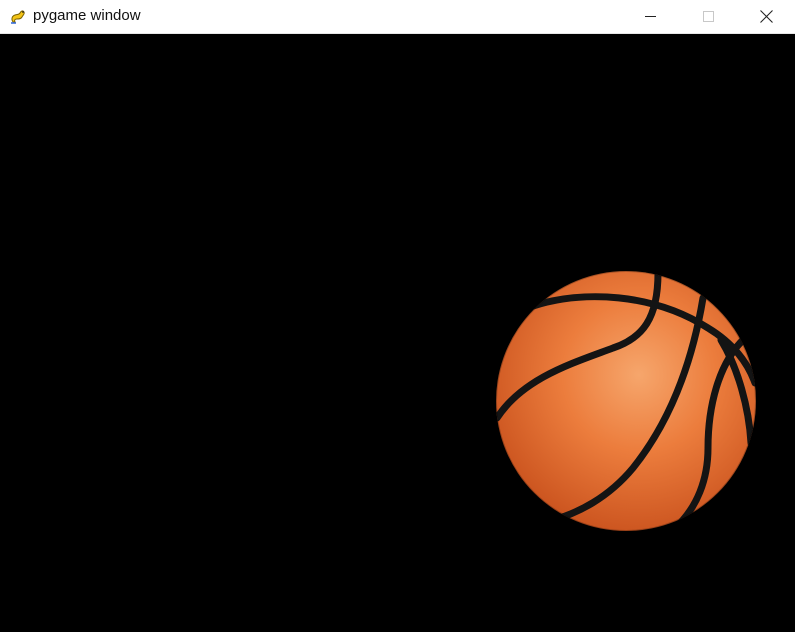 This screenshot has width=795, height=632. I want to click on window-controls, so click(708, 16).